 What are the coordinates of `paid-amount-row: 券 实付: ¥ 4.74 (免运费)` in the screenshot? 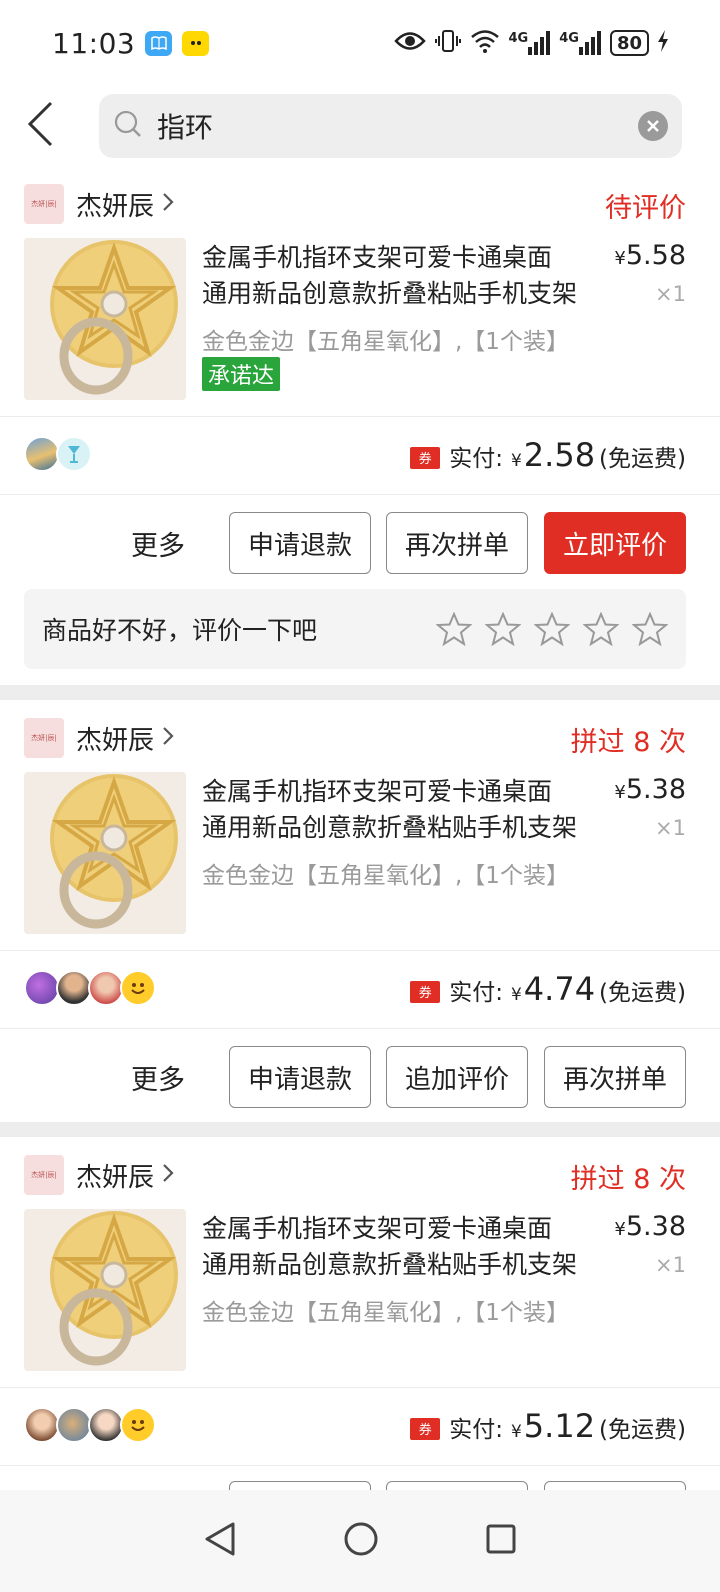 It's located at (548, 989).